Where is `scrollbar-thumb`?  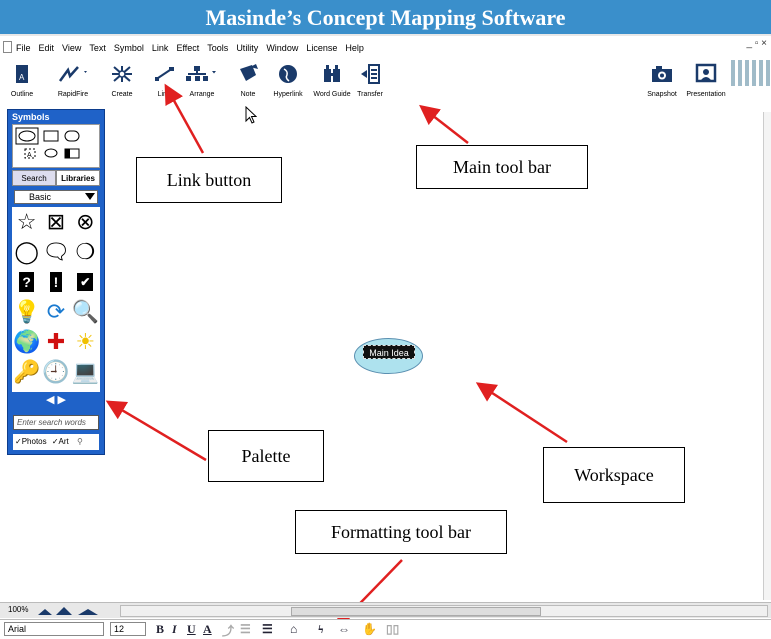
scrollbar-thumb is located at coordinates (416, 611).